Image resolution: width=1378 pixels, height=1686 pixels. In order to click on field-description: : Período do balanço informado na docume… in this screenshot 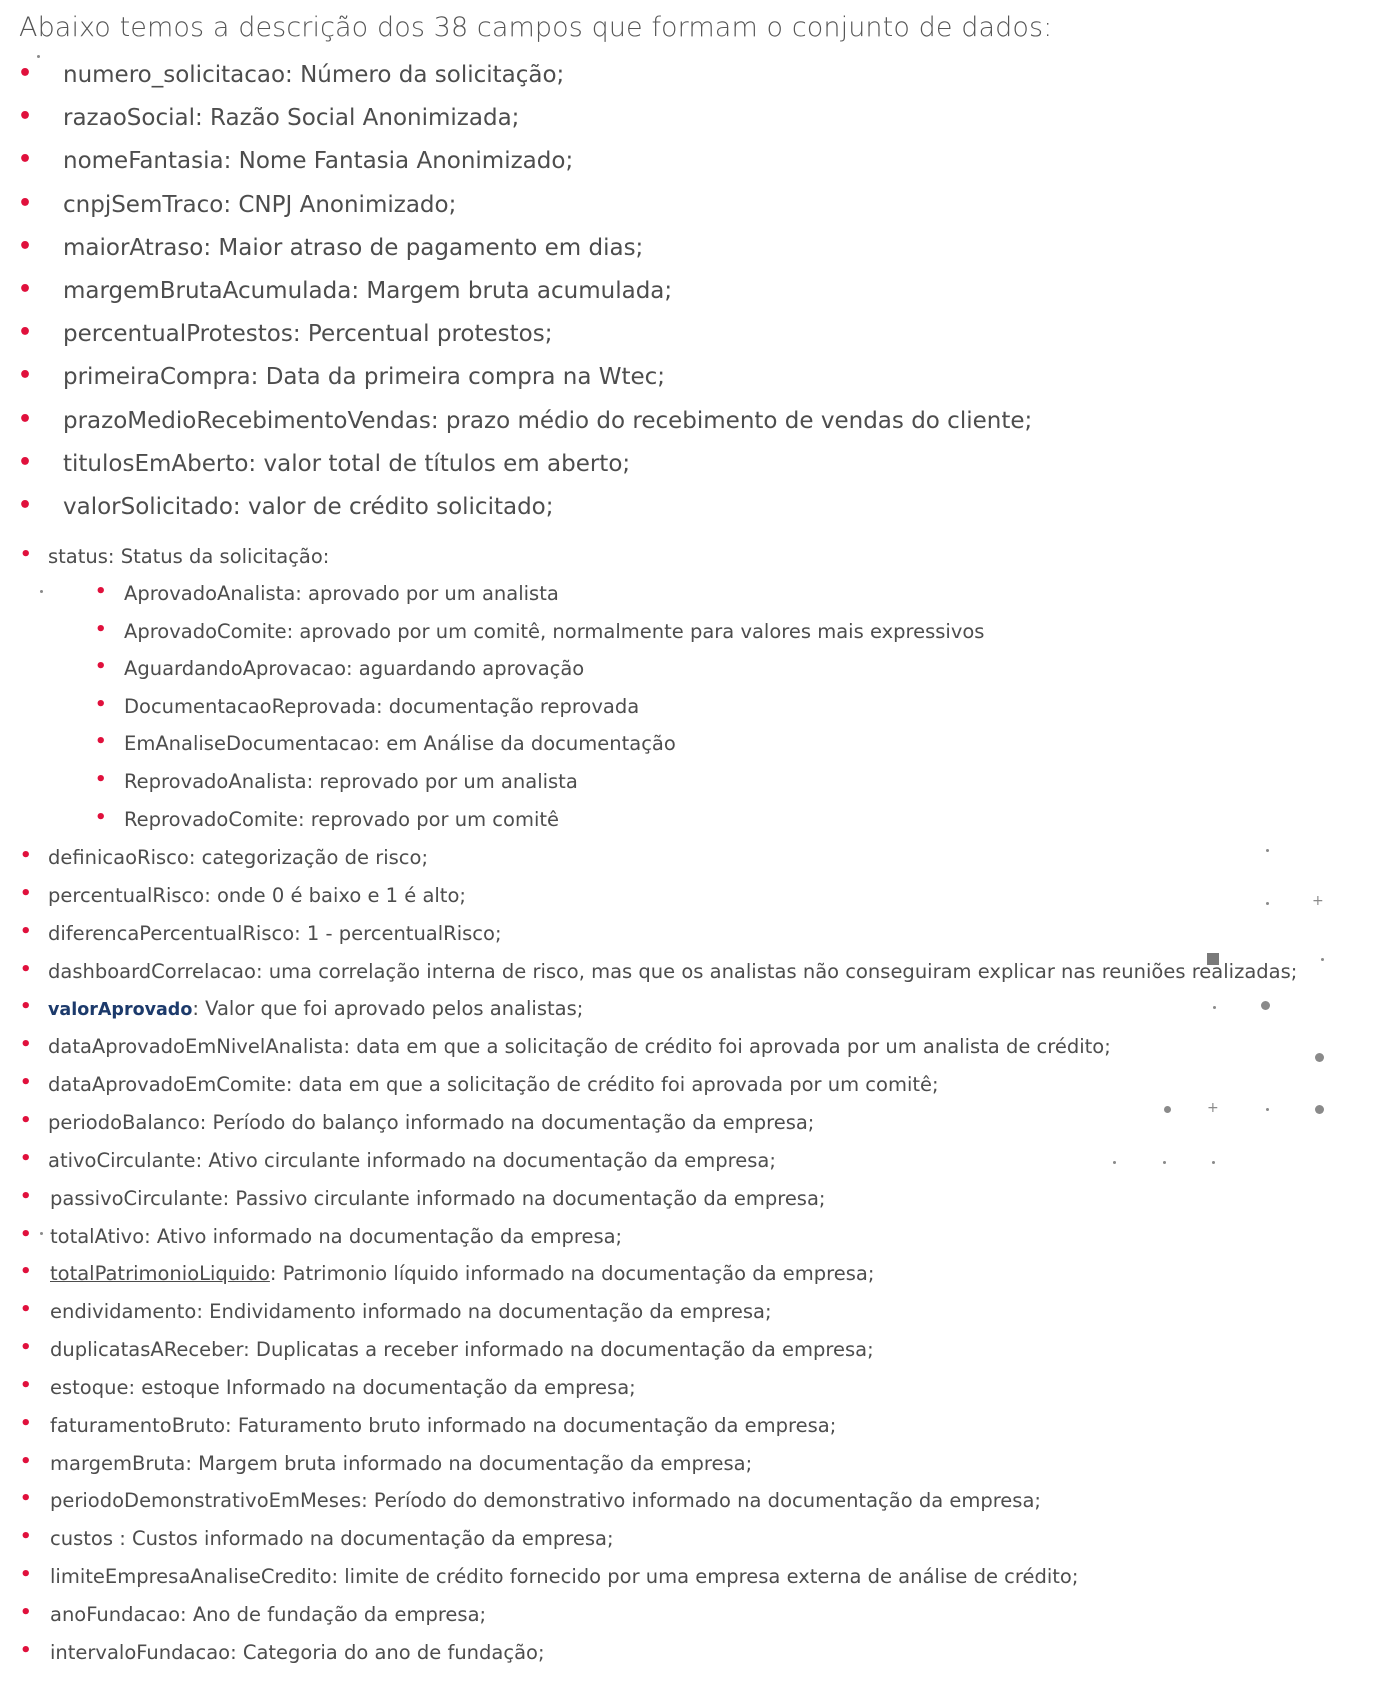, I will do `click(507, 1122)`.